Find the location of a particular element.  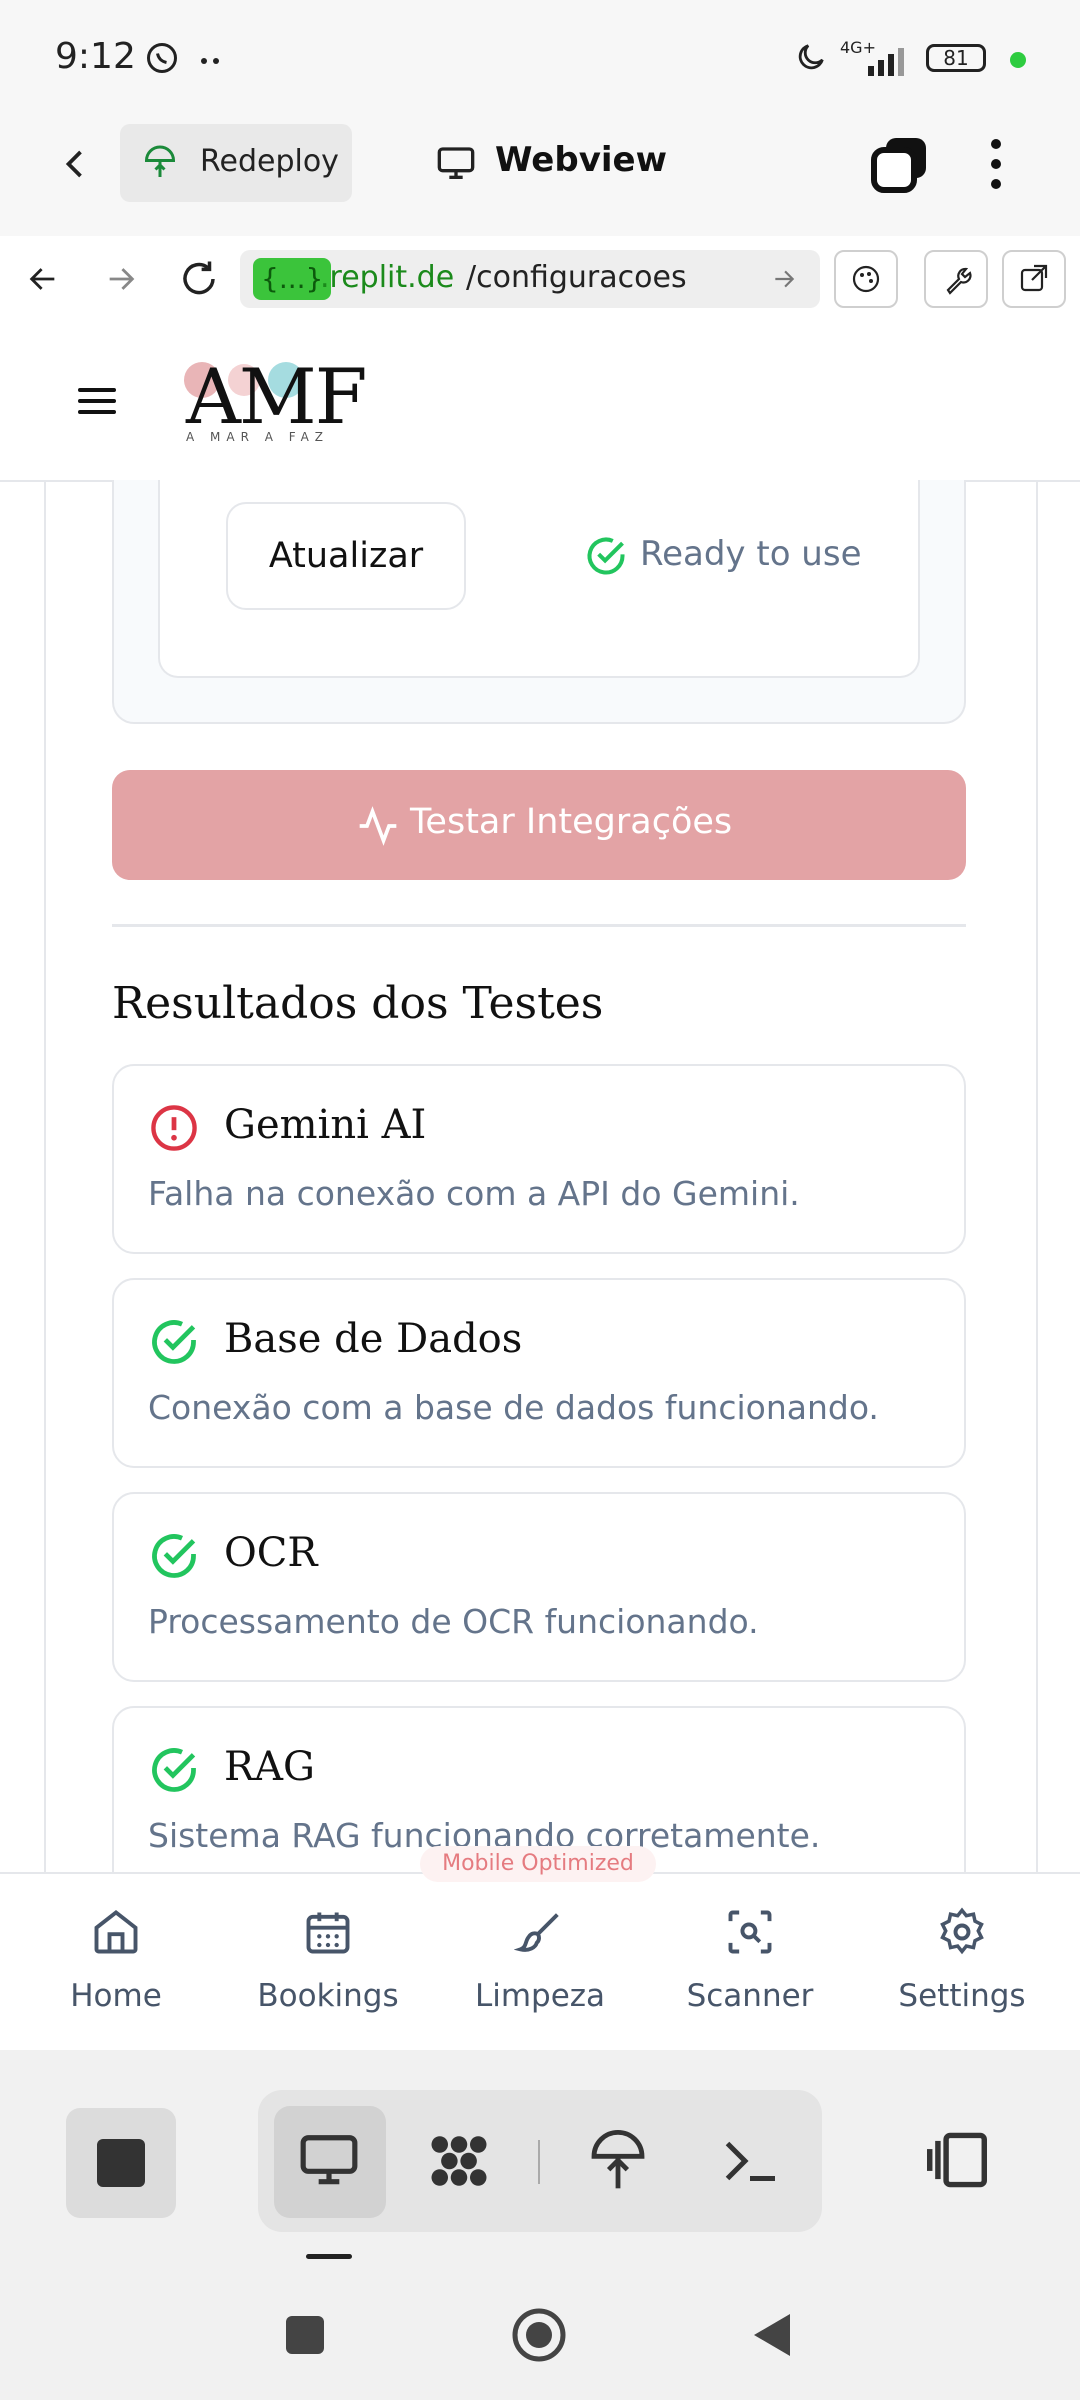

recent-apps-icon is located at coordinates (305, 2335).